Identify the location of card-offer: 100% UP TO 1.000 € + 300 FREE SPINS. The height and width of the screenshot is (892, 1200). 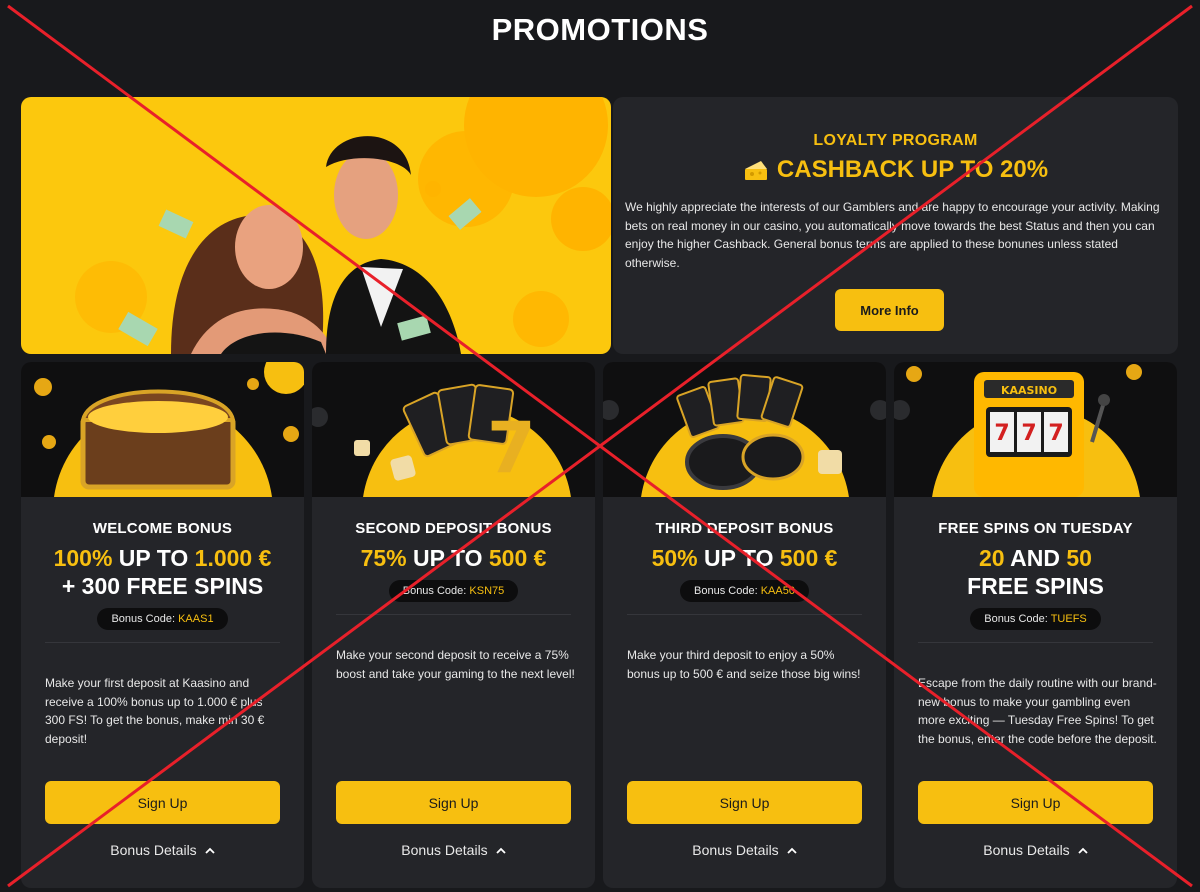
(162, 572).